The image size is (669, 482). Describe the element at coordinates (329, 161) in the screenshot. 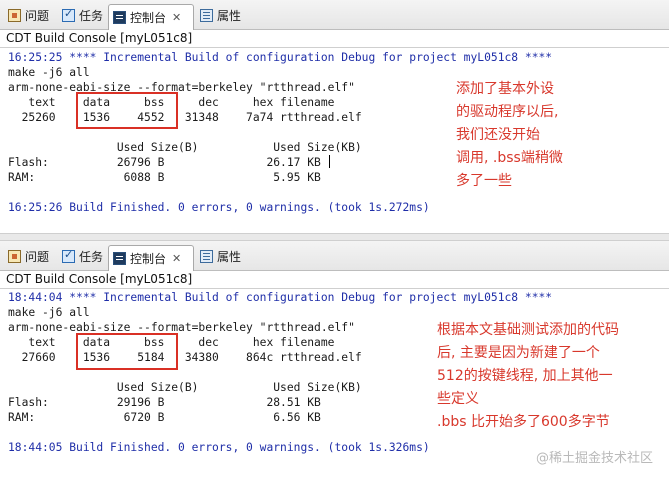

I see `text-caret` at that location.